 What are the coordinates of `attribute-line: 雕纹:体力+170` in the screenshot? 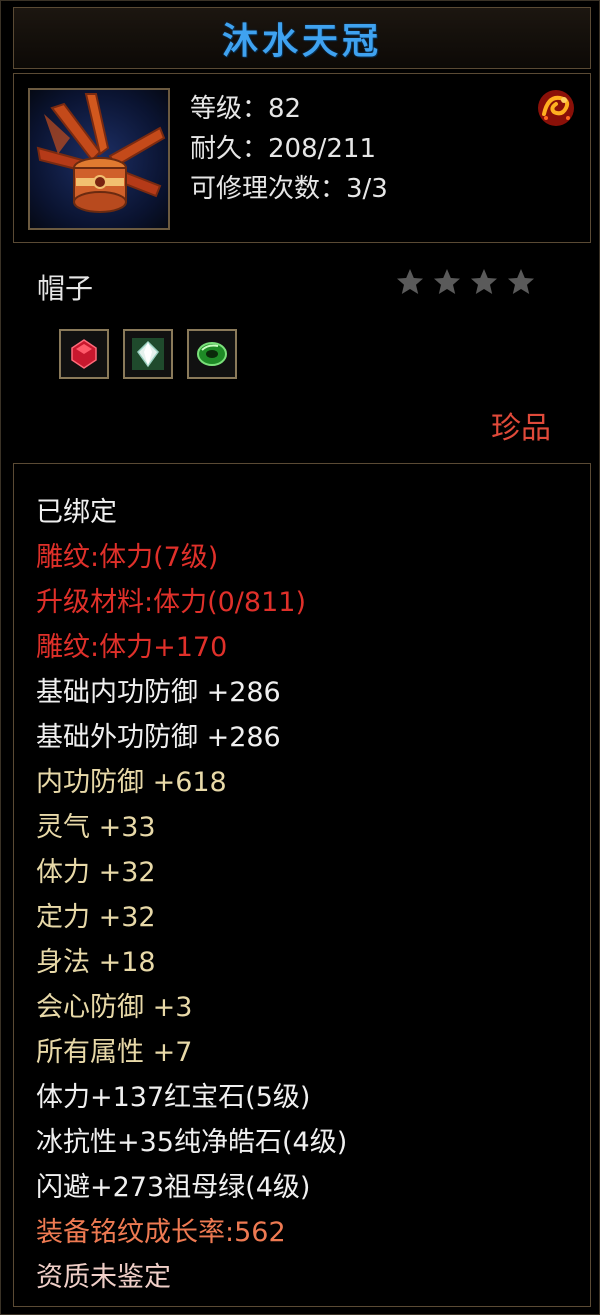 It's located at (132, 647).